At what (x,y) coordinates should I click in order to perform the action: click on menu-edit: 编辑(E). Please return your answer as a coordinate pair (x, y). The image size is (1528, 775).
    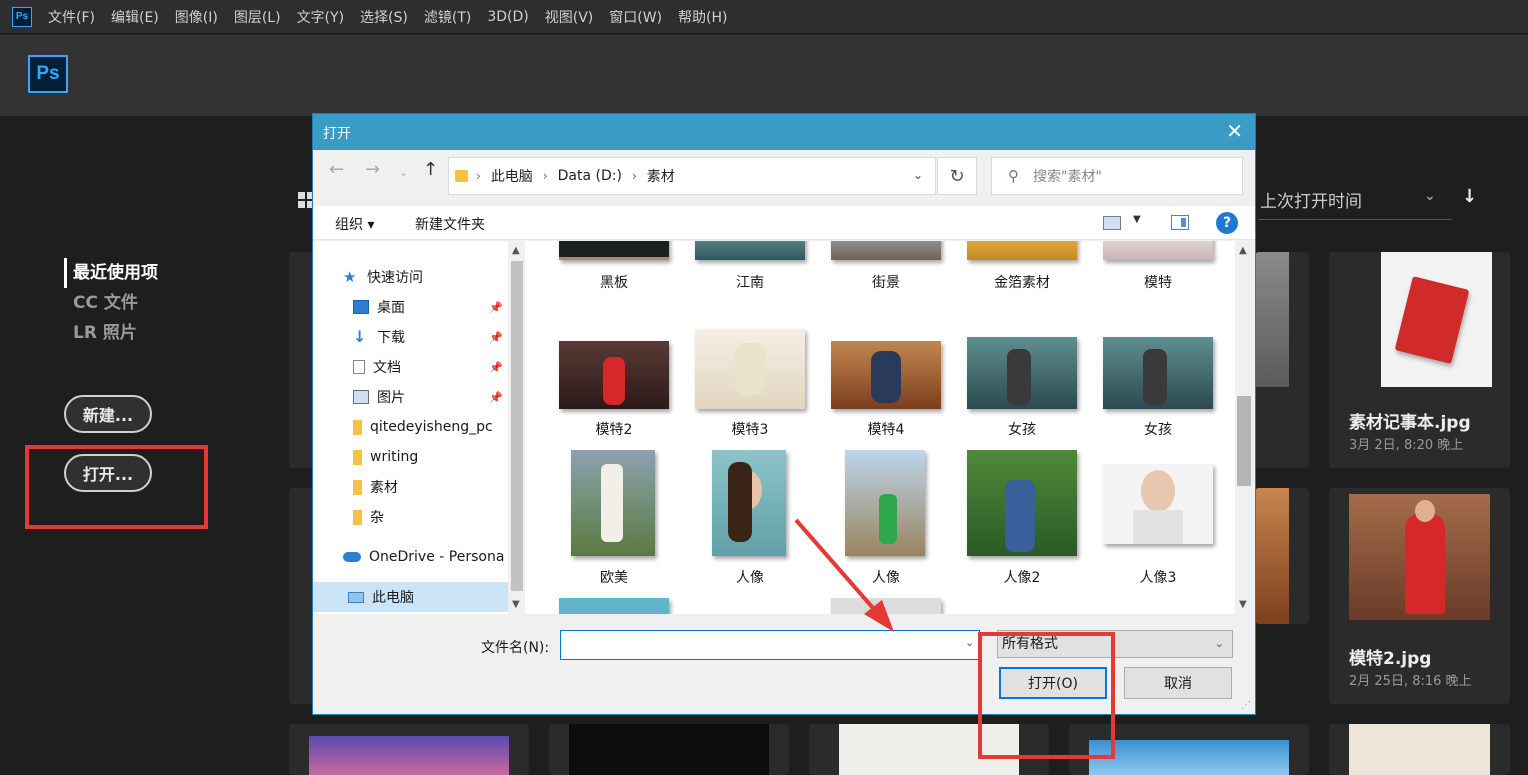
    Looking at the image, I should click on (135, 17).